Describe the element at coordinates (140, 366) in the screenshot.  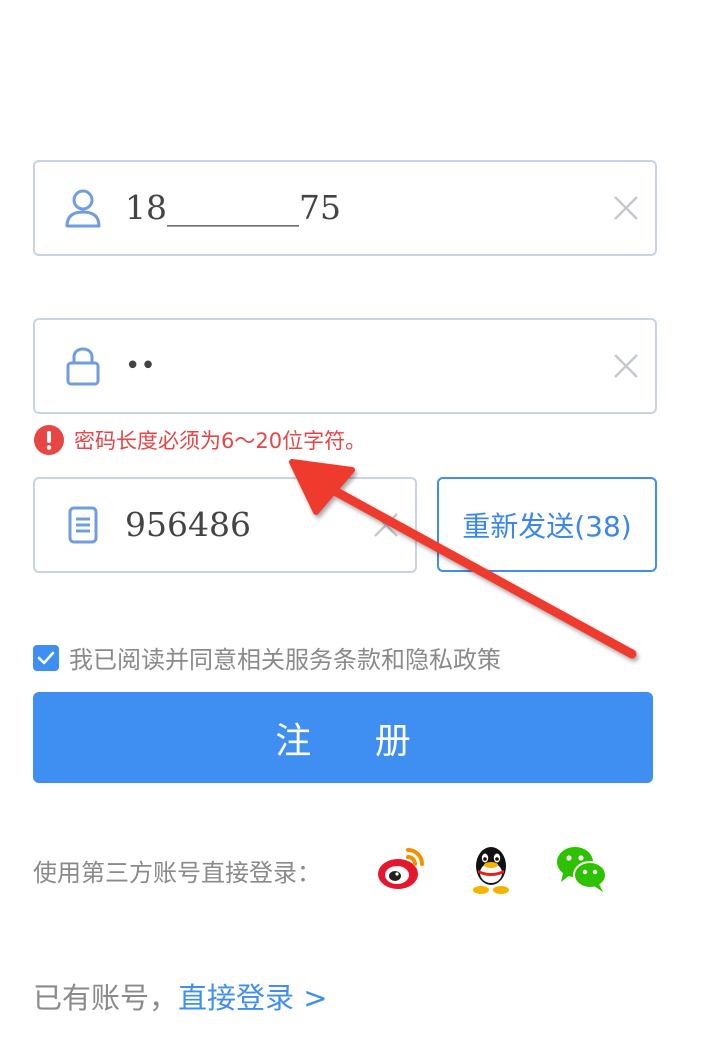
I see `password-input: ••` at that location.